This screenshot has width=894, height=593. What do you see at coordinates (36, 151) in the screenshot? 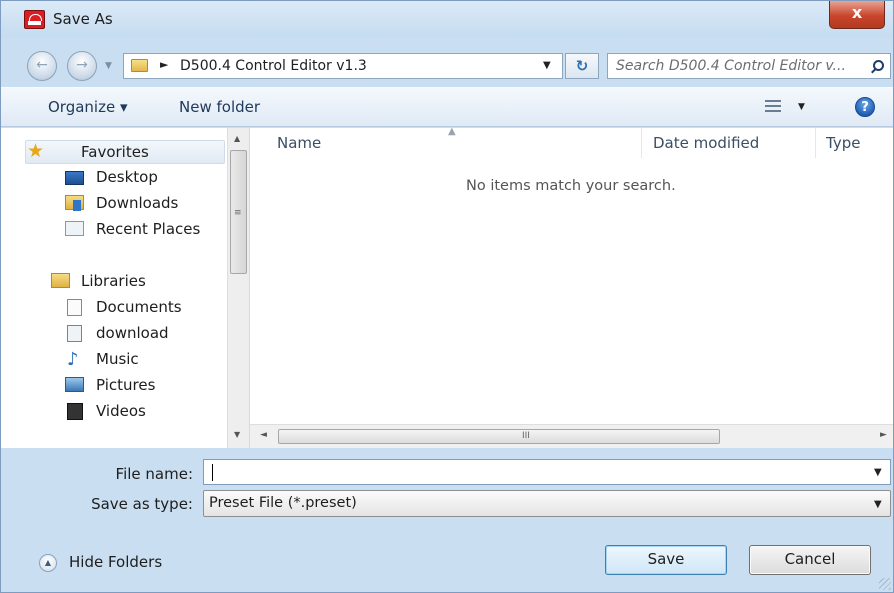
I see `star-icon: ★` at bounding box center [36, 151].